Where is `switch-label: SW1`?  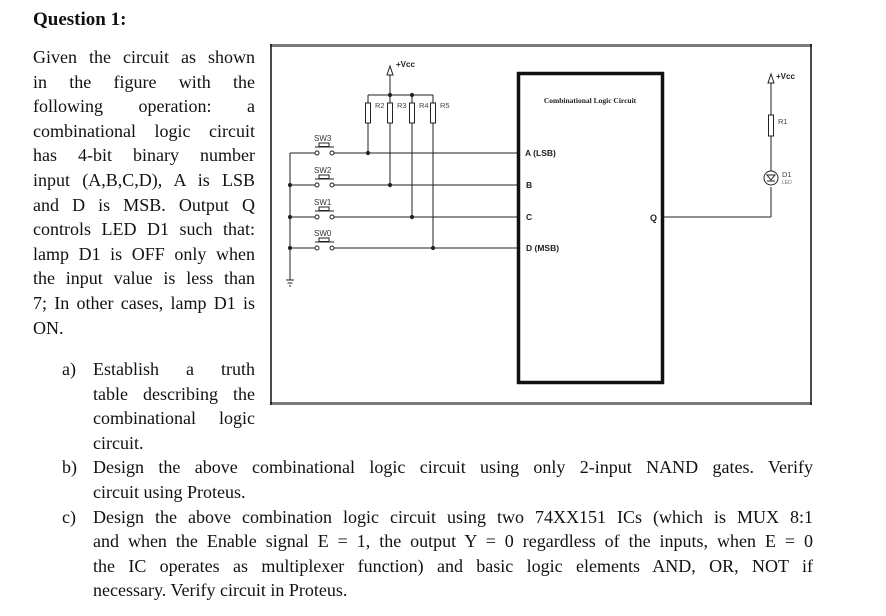
switch-label: SW1 is located at coordinates (323, 202).